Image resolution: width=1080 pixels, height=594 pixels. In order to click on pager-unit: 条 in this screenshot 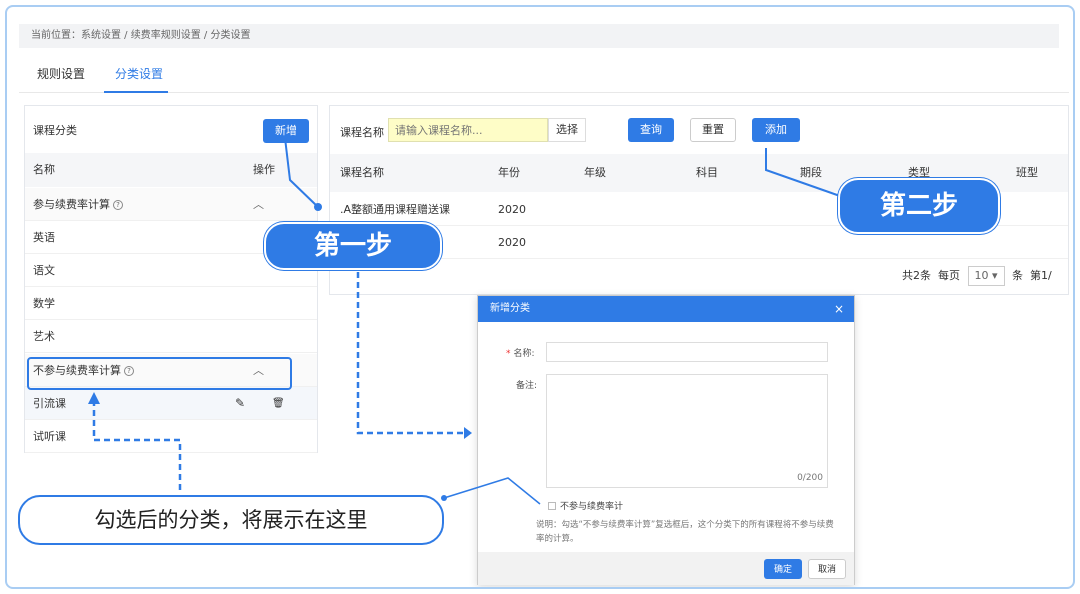, I will do `click(1018, 275)`.